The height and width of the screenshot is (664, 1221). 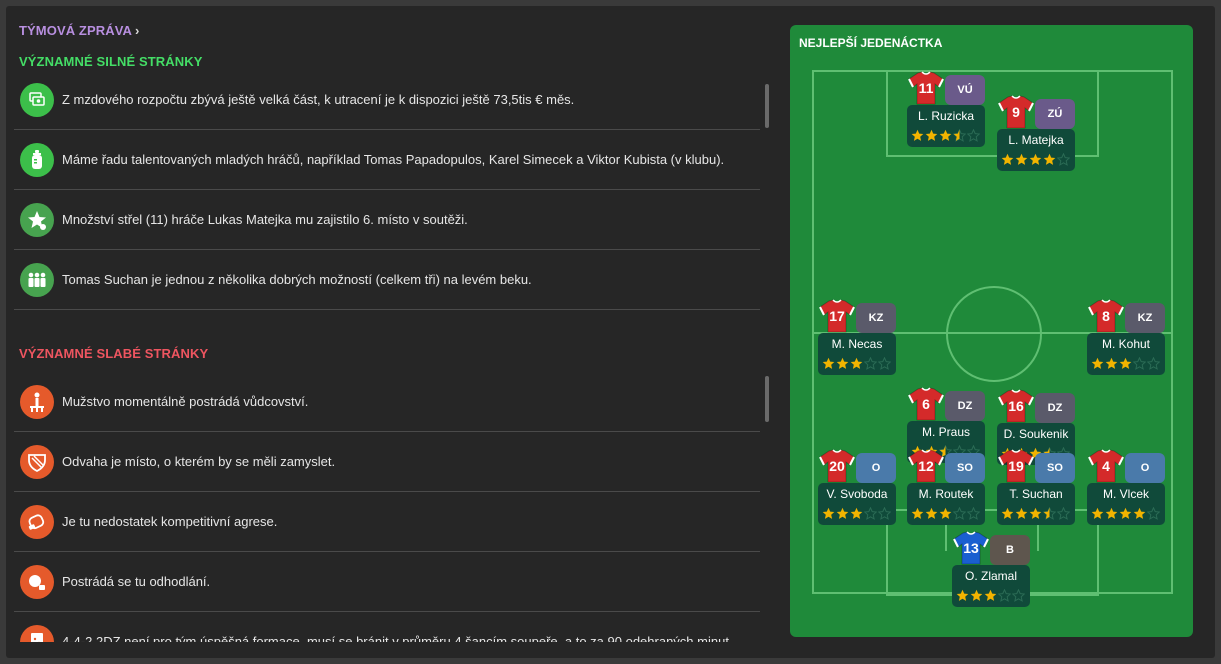 What do you see at coordinates (926, 466) in the screenshot?
I see `shirt-number: 12` at bounding box center [926, 466].